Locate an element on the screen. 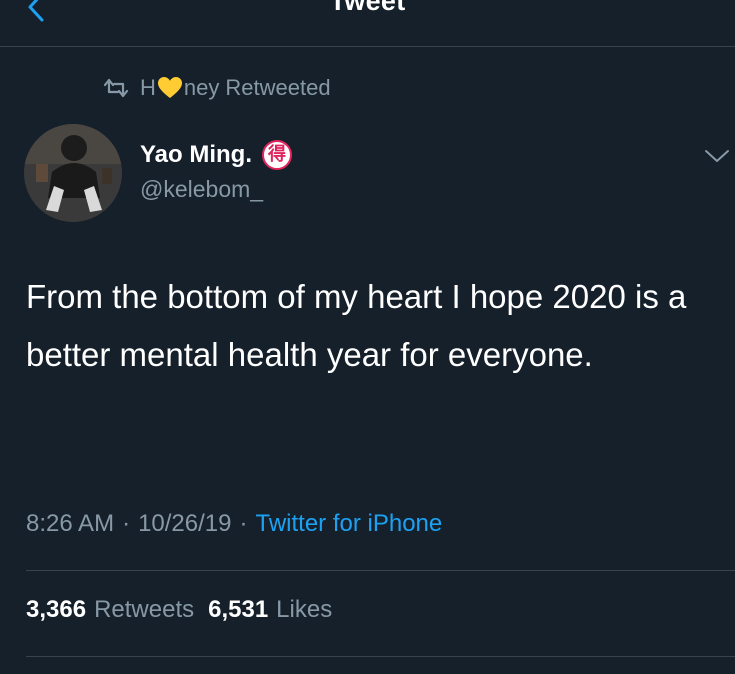  tweet-source-link: Twitter for iPhone is located at coordinates (348, 524).